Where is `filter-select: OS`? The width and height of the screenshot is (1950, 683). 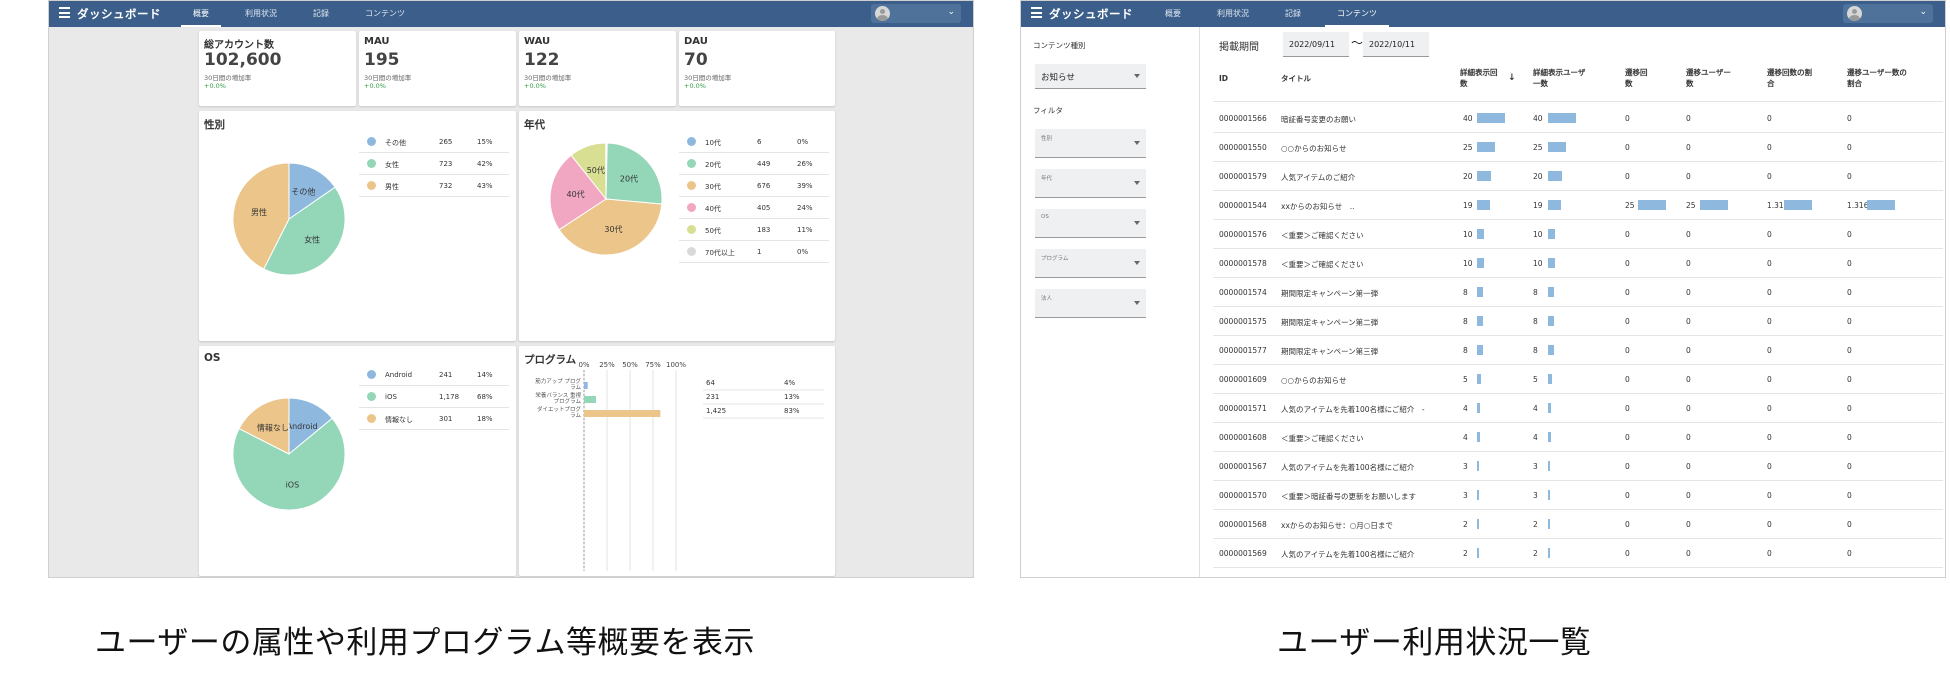 filter-select: OS is located at coordinates (1090, 223).